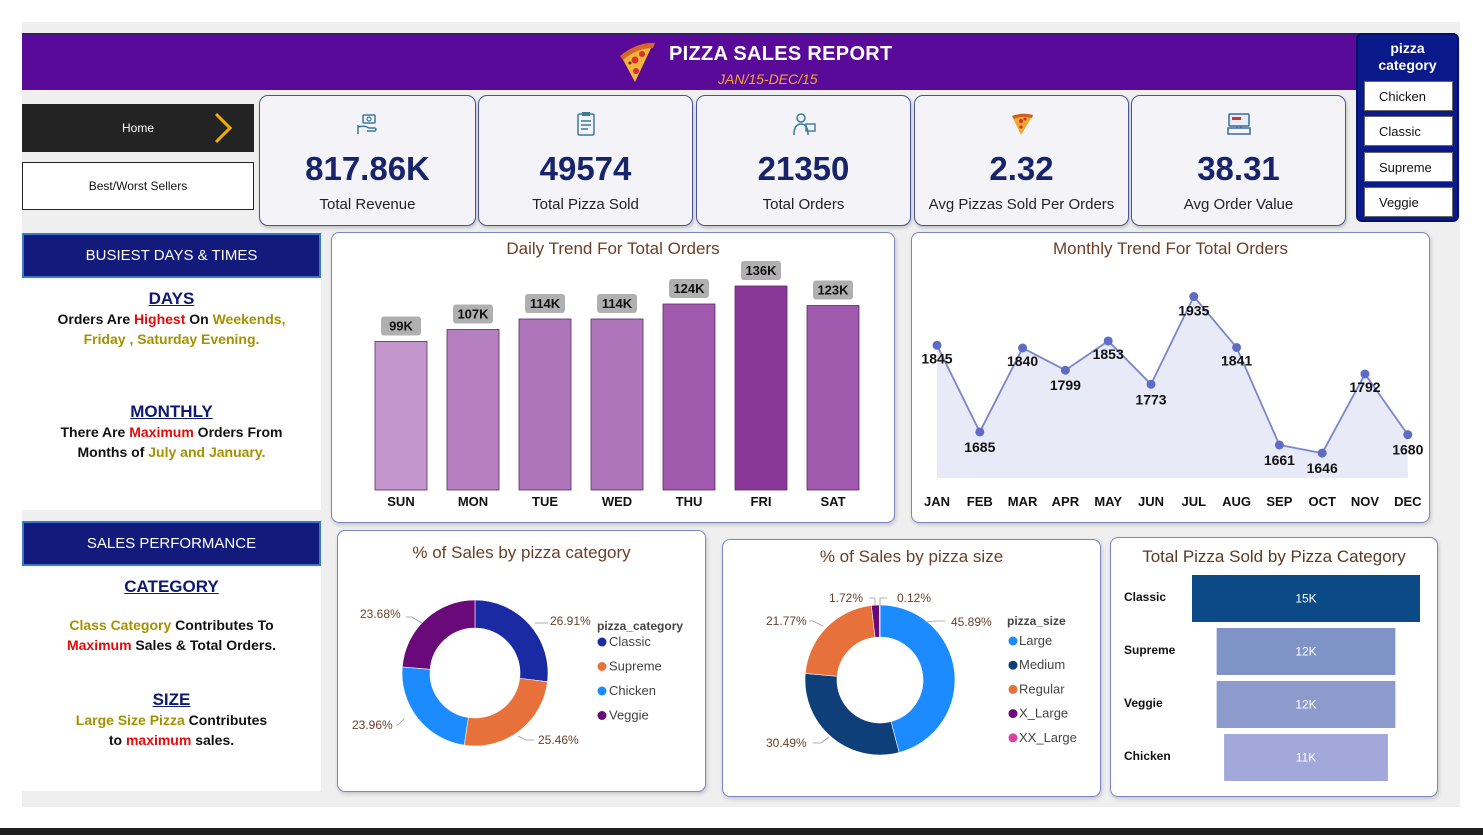 The height and width of the screenshot is (835, 1483). I want to click on data-label: 1840, so click(1022, 361).